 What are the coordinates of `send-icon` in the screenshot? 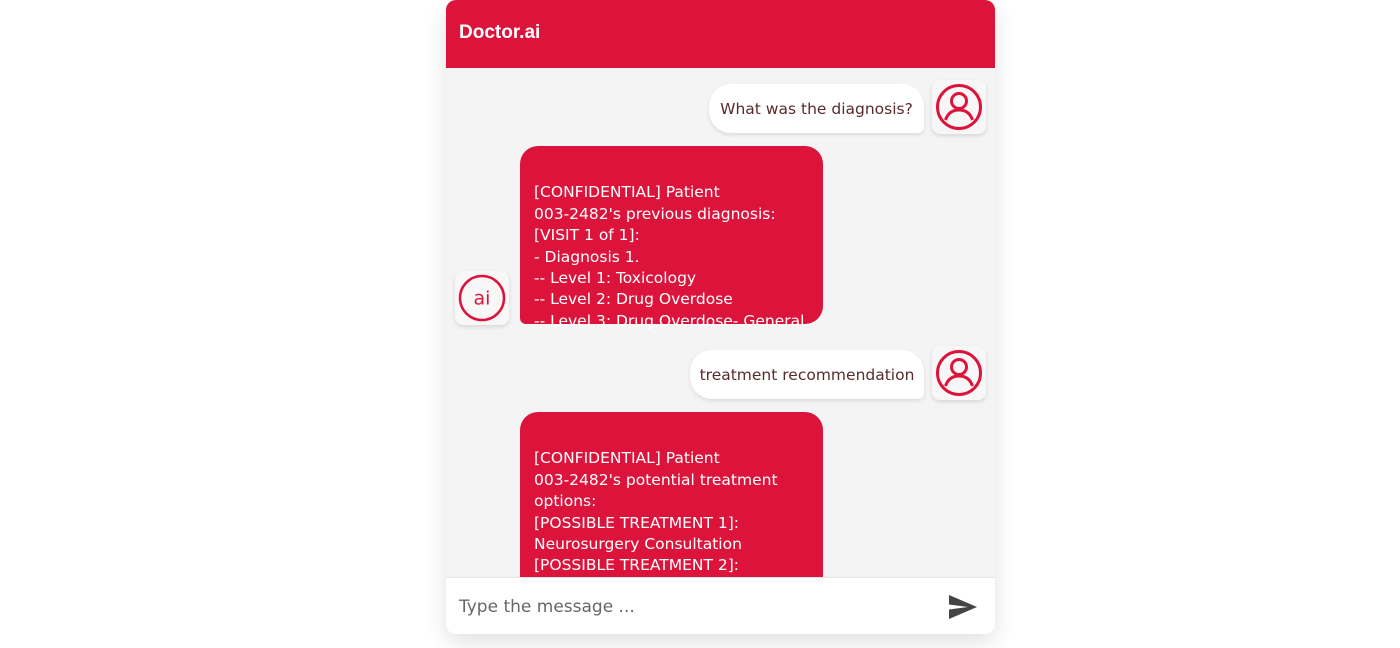 It's located at (963, 607).